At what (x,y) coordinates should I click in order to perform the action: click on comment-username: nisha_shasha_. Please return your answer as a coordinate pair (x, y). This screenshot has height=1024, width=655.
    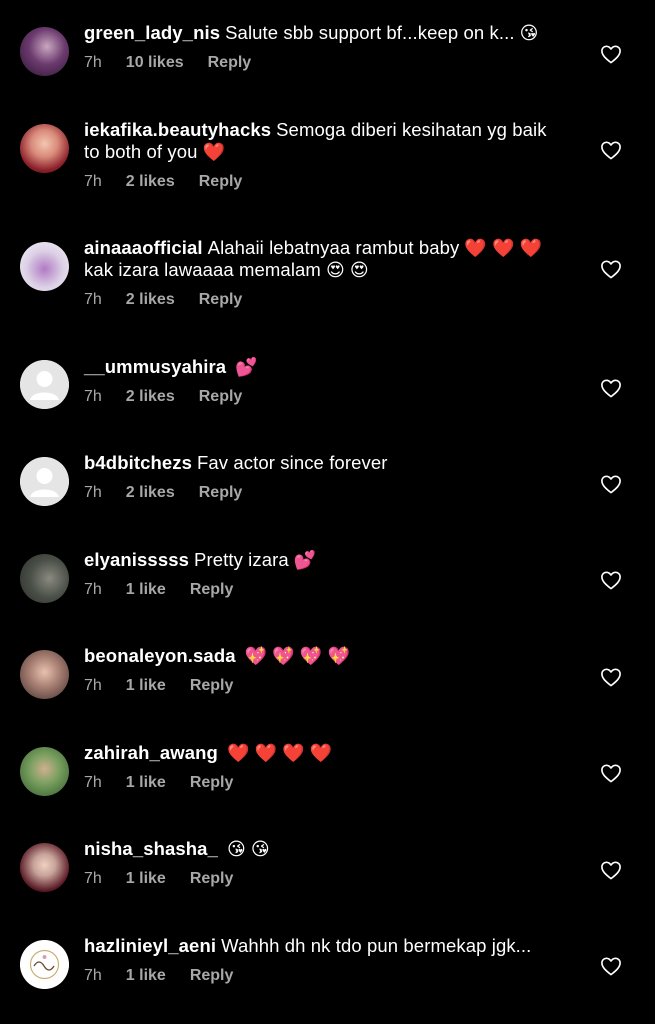
    Looking at the image, I should click on (151, 848).